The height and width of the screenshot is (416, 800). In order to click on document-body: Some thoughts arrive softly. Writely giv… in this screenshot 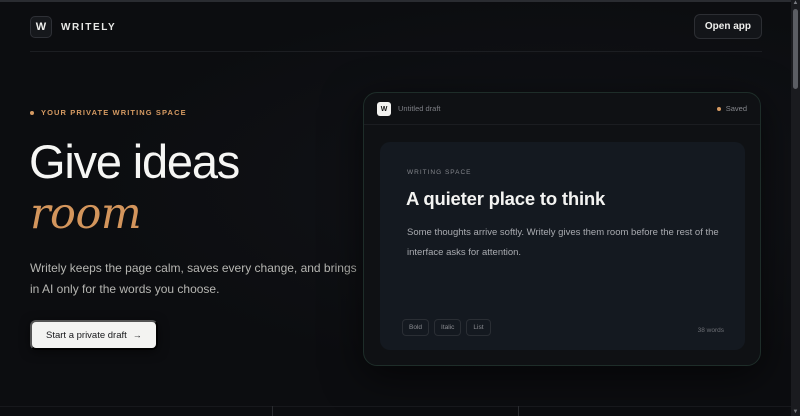, I will do `click(563, 242)`.